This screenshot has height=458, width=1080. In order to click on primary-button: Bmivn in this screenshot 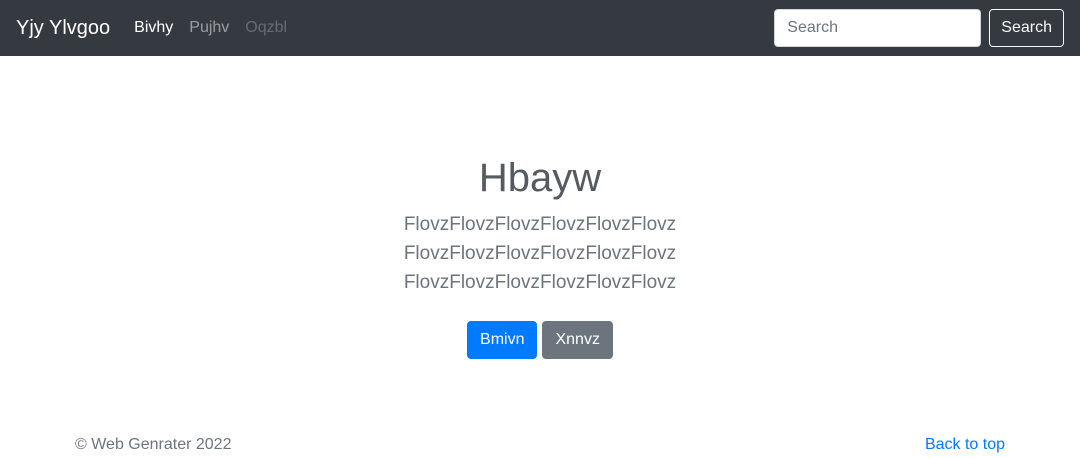, I will do `click(502, 340)`.